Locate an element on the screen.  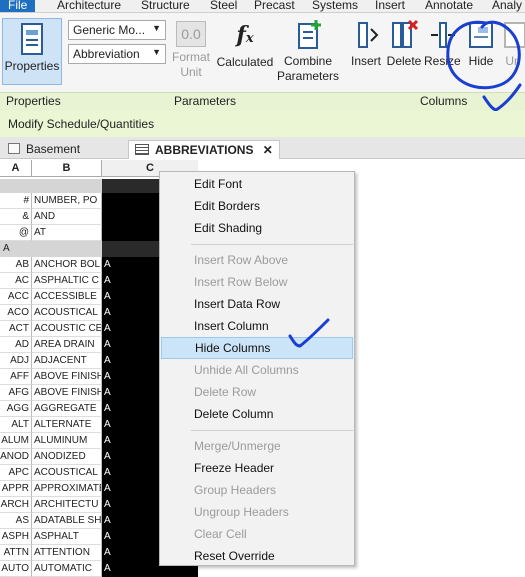
tab-file: File is located at coordinates (18, 6).